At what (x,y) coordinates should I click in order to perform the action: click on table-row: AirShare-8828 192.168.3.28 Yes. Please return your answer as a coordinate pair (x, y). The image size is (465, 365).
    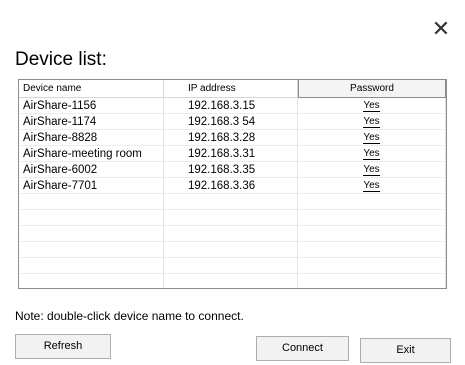
    Looking at the image, I should click on (232, 138).